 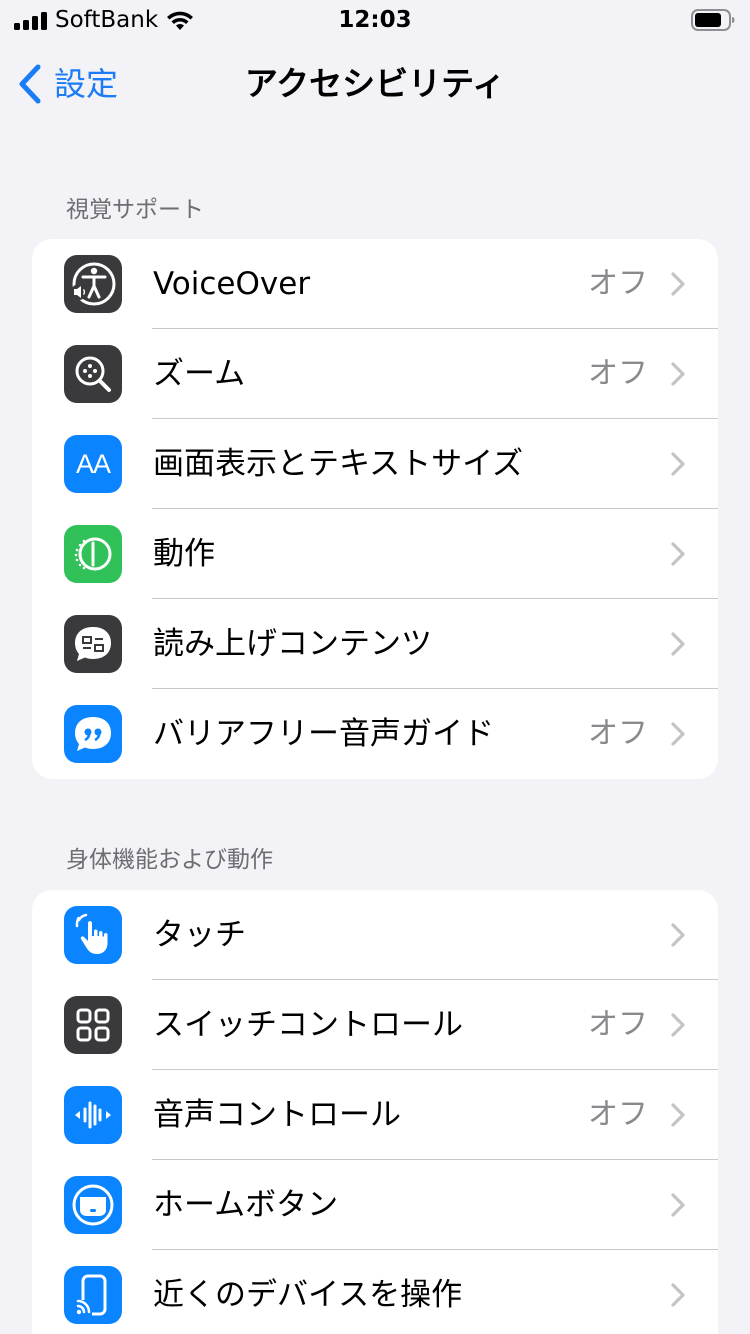 What do you see at coordinates (232, 284) in the screenshot?
I see `row-label: VoiceOver` at bounding box center [232, 284].